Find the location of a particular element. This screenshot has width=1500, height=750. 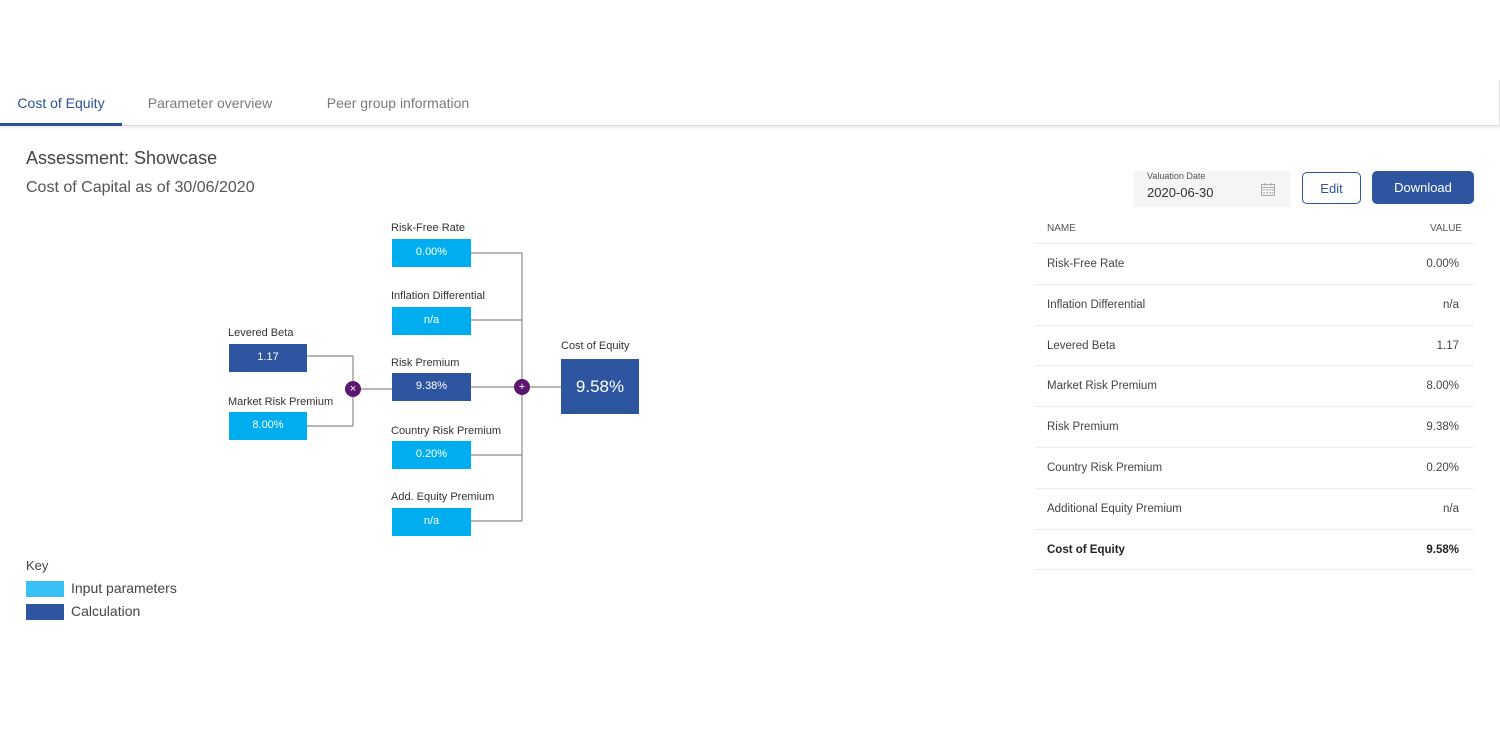

row-value: 8.00% is located at coordinates (1442, 386).